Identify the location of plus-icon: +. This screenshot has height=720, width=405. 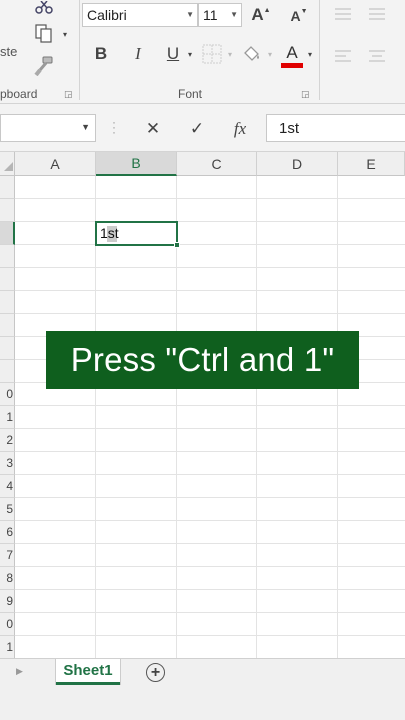
(155, 672).